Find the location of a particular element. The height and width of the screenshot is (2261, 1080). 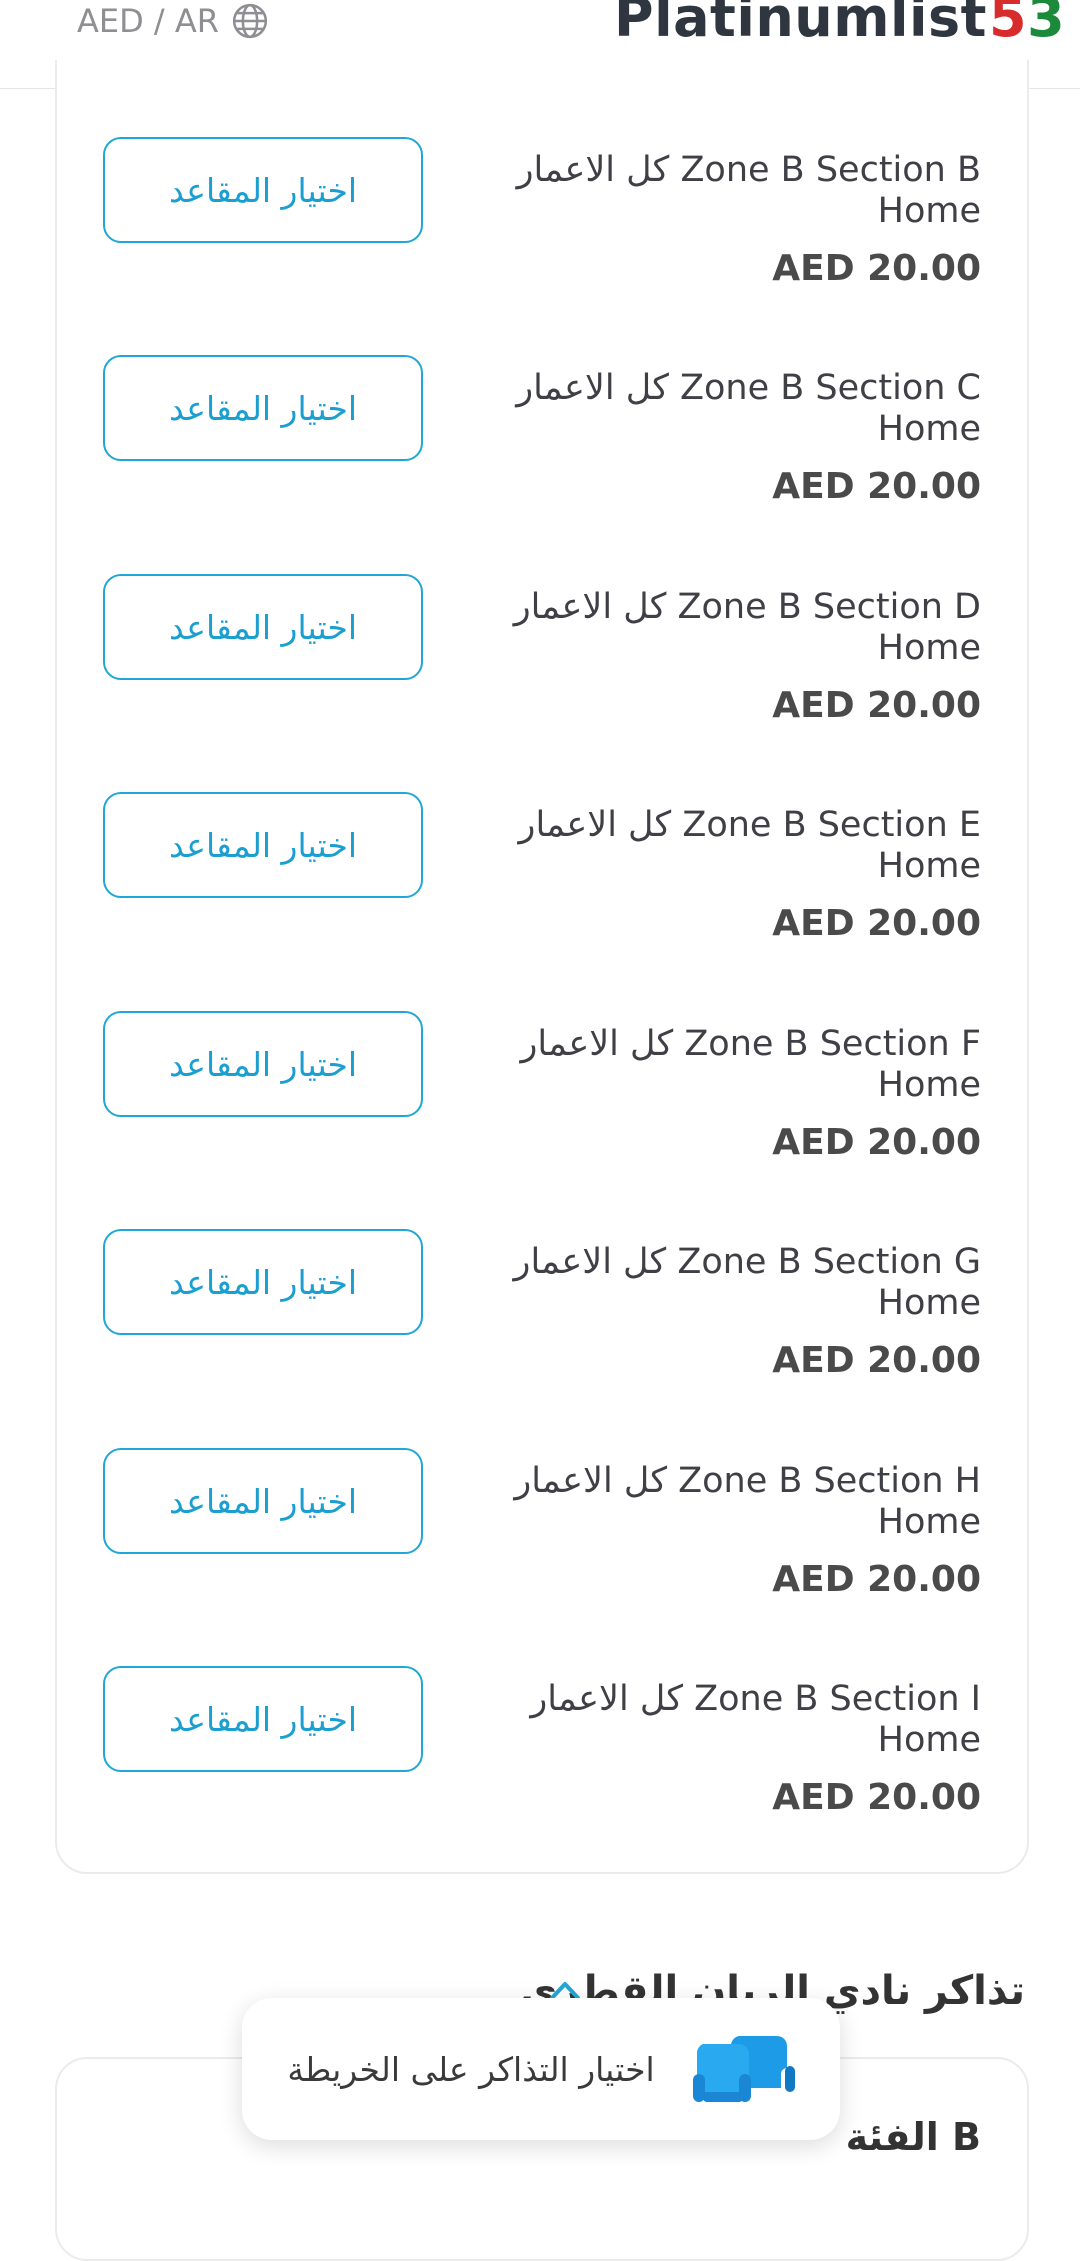

ticket-name: كل الاعمار Zone B Section F Home is located at coordinates (750, 1064).